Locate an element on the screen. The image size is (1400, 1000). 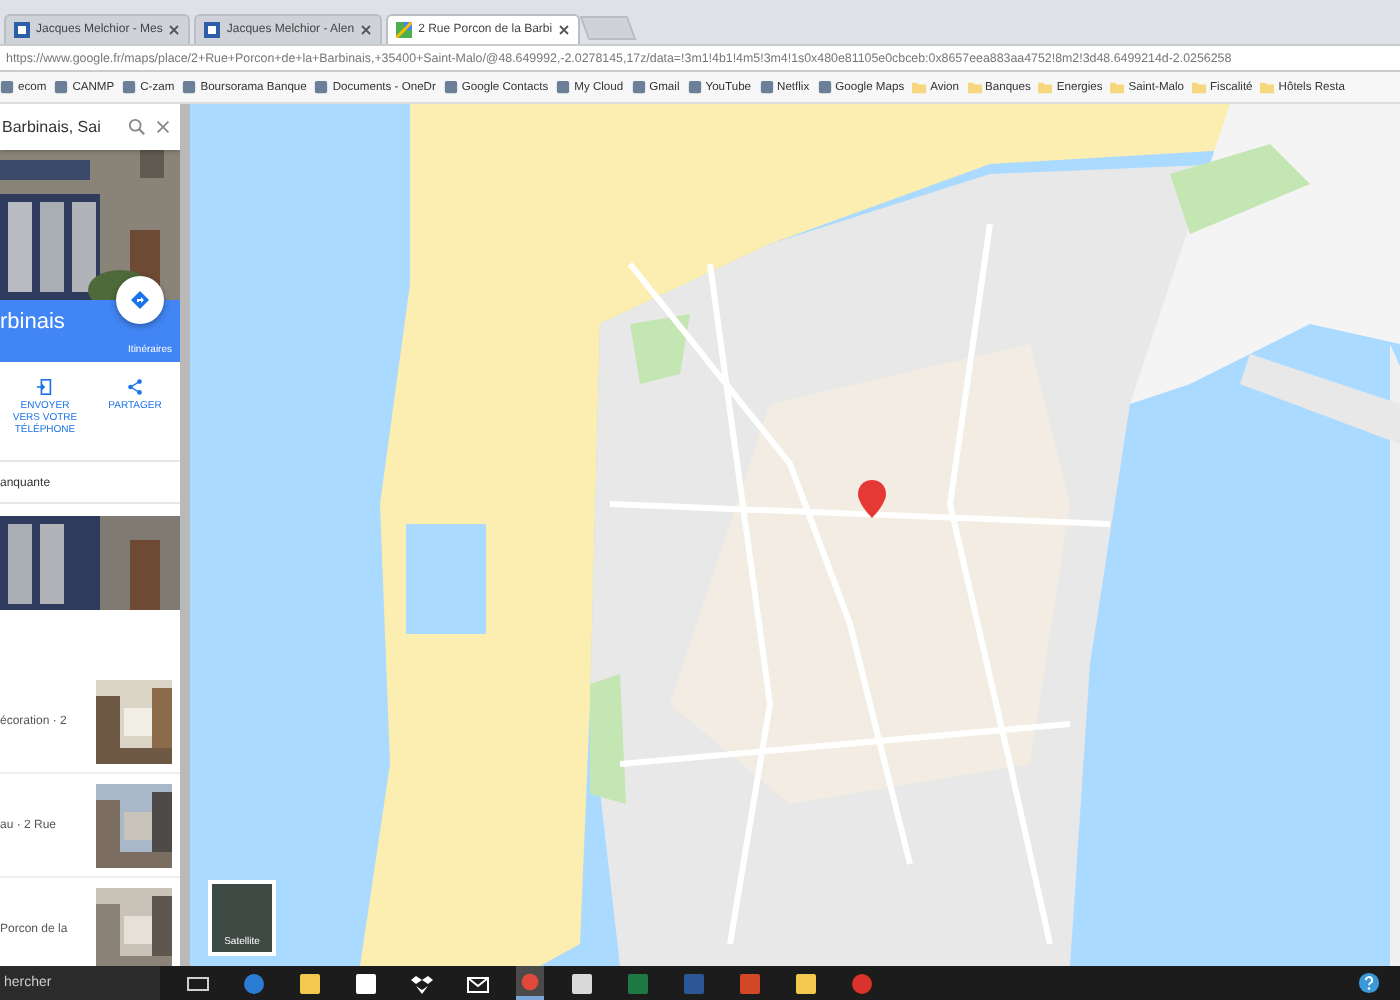
mail-icon is located at coordinates (478, 983).